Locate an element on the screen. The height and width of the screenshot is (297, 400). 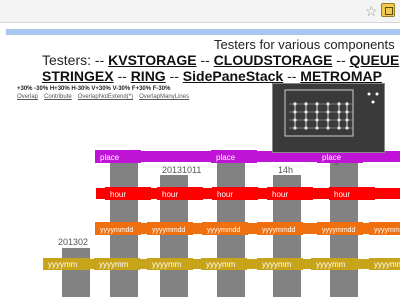
browser-toolbar: ☆ is located at coordinates (200, 11).